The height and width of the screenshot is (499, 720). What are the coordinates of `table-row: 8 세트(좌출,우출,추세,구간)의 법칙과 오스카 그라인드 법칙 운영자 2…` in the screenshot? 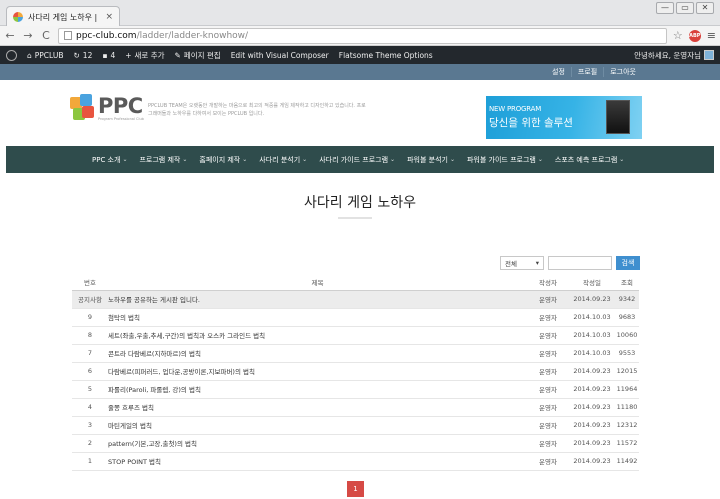 It's located at (355, 335).